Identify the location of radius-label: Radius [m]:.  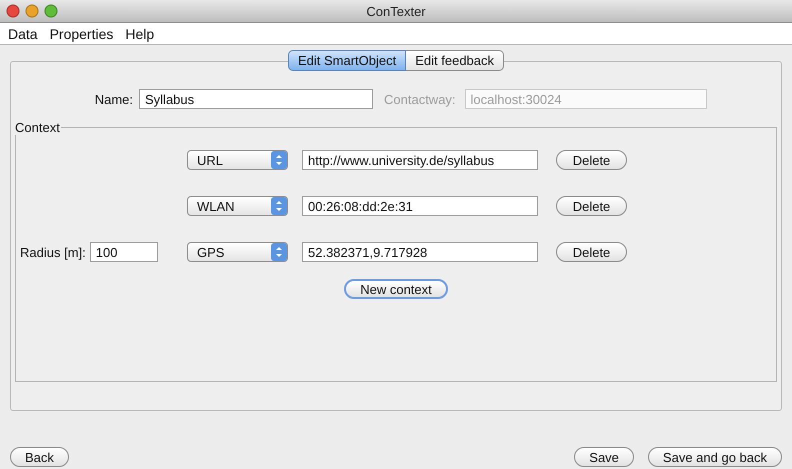
(53, 252).